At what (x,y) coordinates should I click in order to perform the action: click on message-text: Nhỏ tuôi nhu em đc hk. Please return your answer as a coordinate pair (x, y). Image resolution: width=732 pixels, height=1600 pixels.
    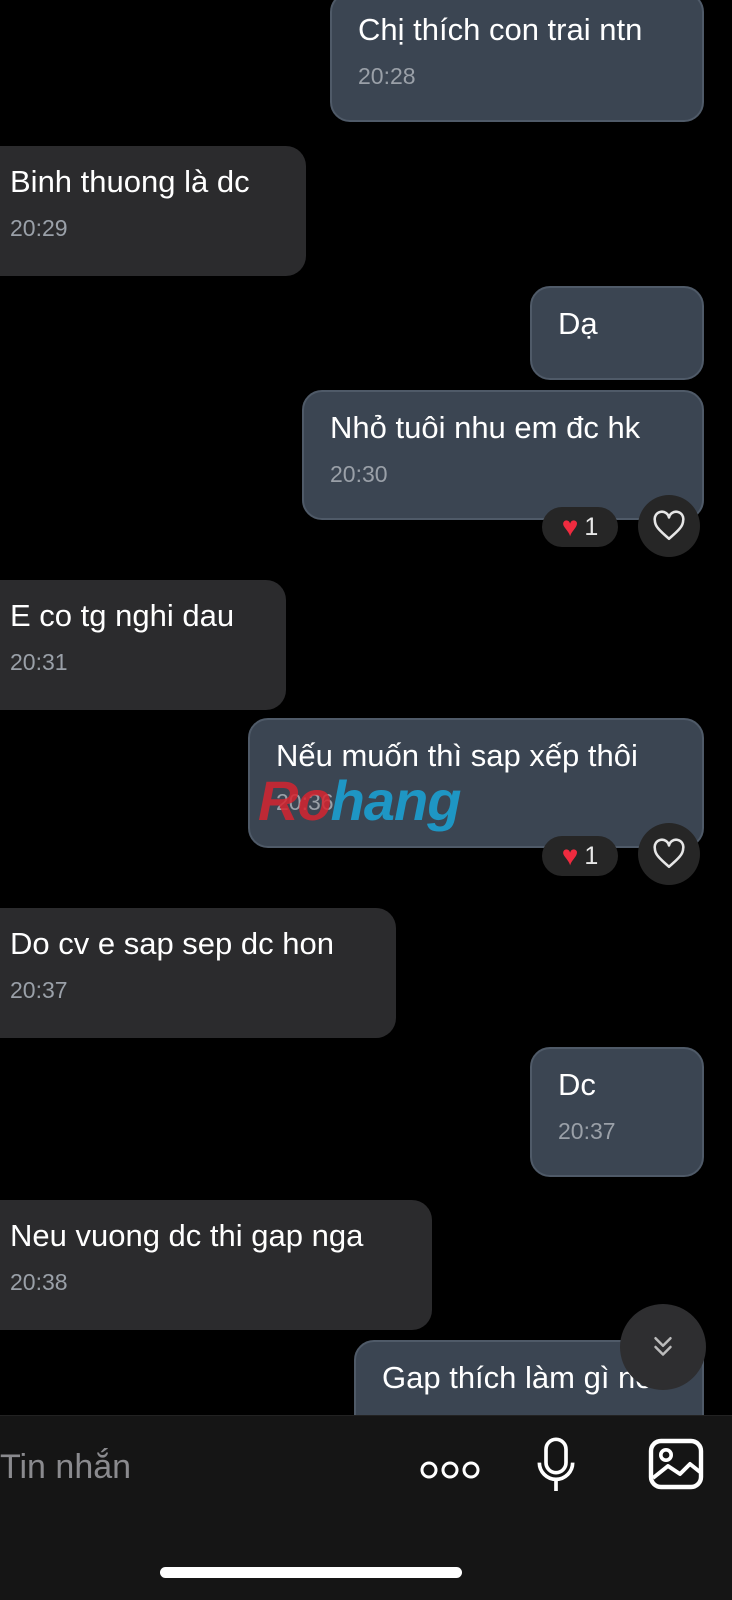
    Looking at the image, I should click on (485, 427).